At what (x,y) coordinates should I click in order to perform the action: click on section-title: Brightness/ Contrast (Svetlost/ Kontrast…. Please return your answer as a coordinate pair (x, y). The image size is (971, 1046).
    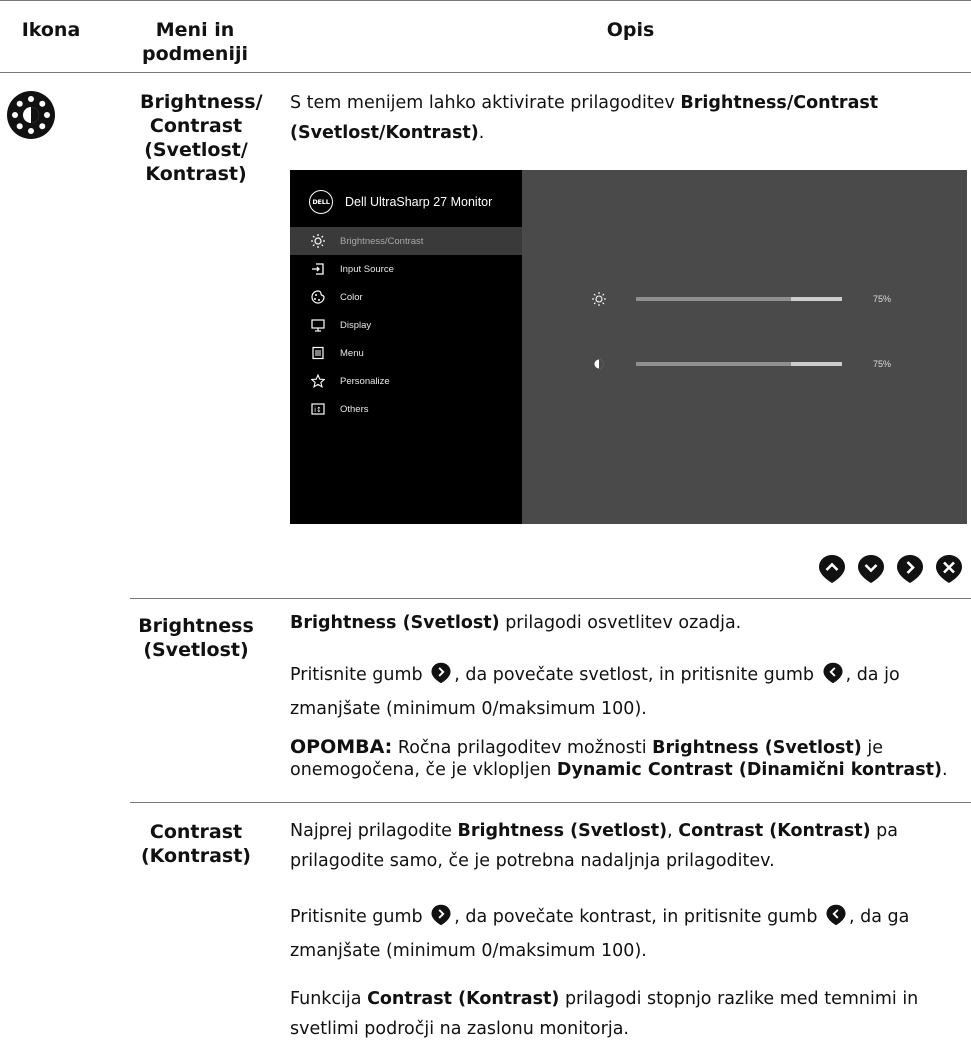
    Looking at the image, I should click on (201, 138).